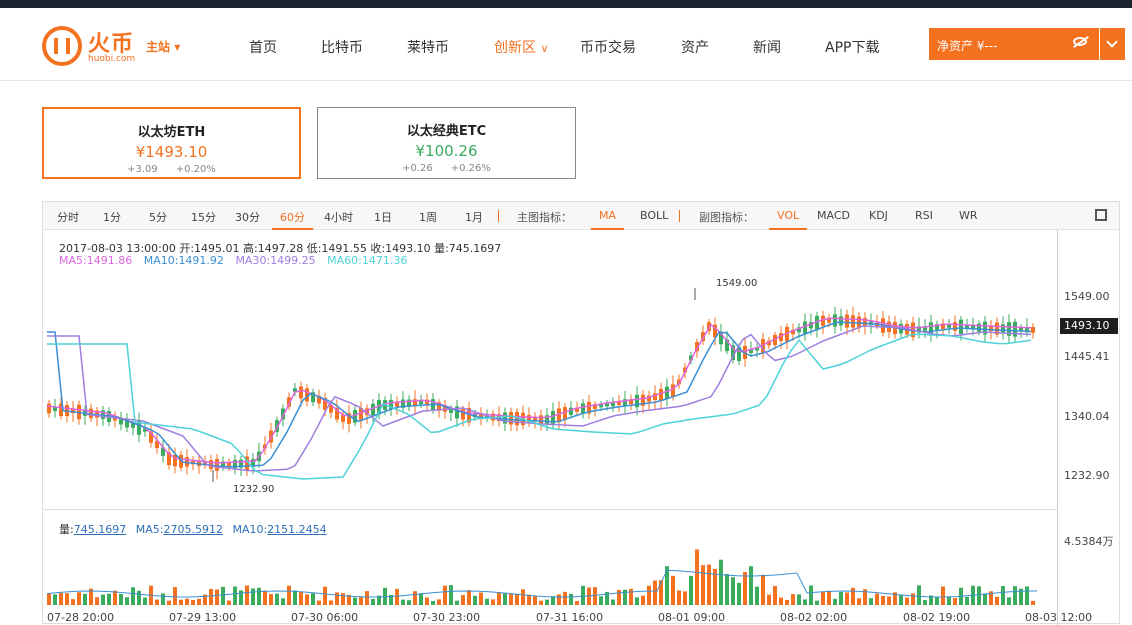 Image resolution: width=1132 pixels, height=625 pixels. Describe the element at coordinates (193, 529) in the screenshot. I see `volume-legend: 量:745.1697 MA5:2705.5912 MA10:2151.2454` at that location.